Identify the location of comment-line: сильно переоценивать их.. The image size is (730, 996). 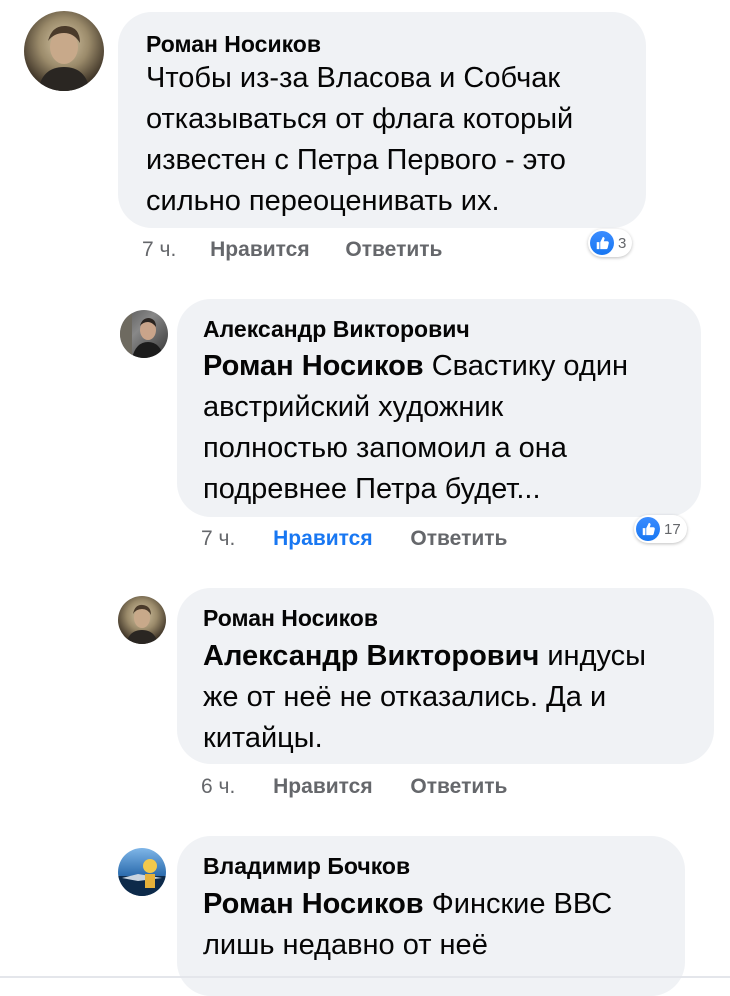
(323, 201).